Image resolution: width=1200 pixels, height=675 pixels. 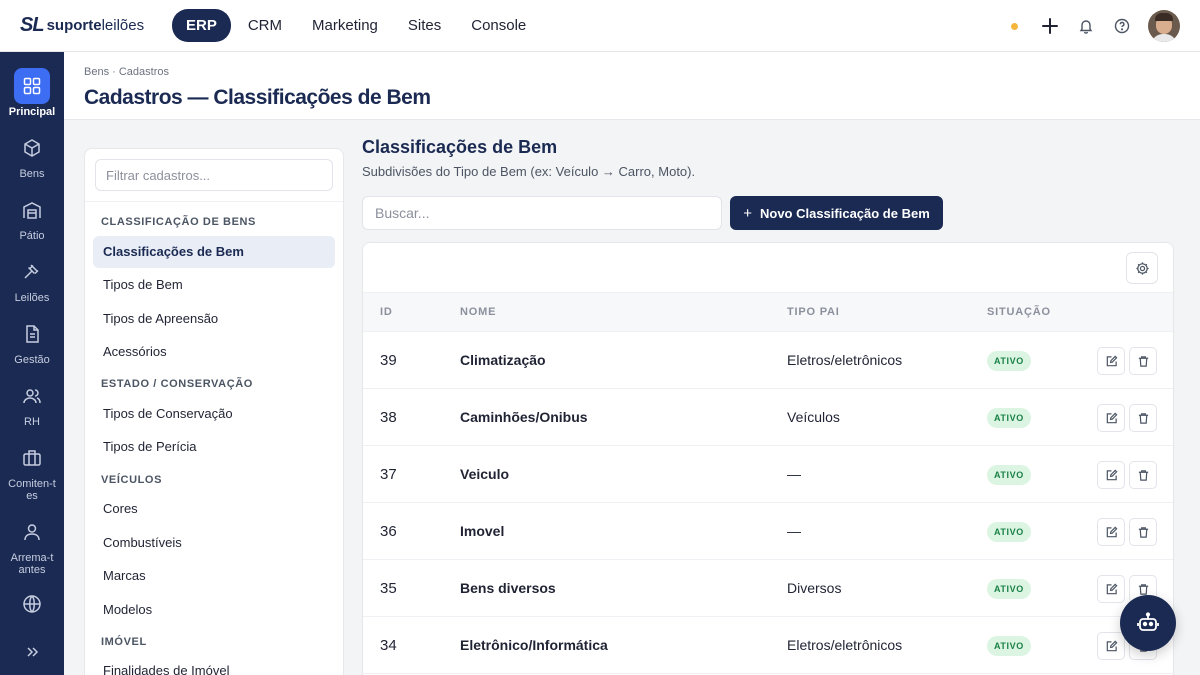 I want to click on cell-tipo-pai: Eletros/eletrônicos, so click(x=845, y=360).